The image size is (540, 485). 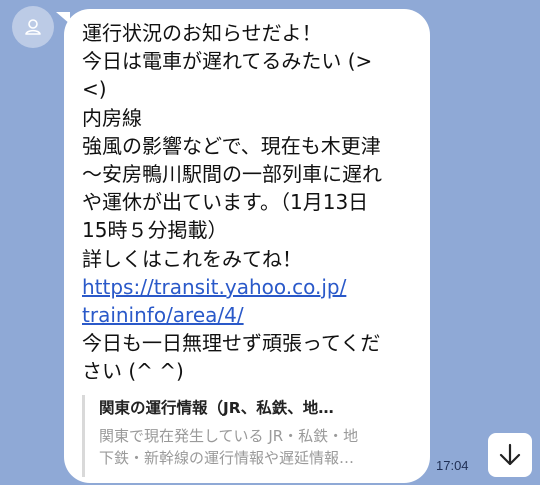 What do you see at coordinates (248, 315) in the screenshot?
I see `message-link-line: traininfo/area/4/` at bounding box center [248, 315].